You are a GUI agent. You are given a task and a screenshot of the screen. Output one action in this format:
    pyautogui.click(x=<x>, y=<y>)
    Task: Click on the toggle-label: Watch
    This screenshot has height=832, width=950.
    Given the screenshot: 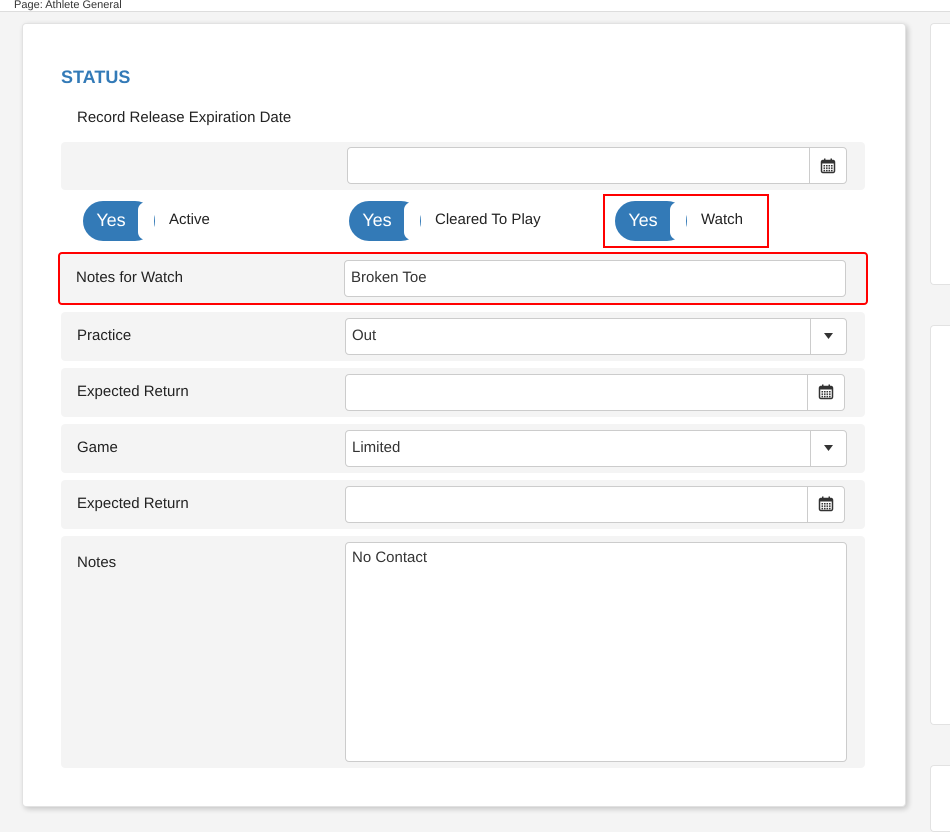 What is the action you would take?
    pyautogui.click(x=722, y=220)
    